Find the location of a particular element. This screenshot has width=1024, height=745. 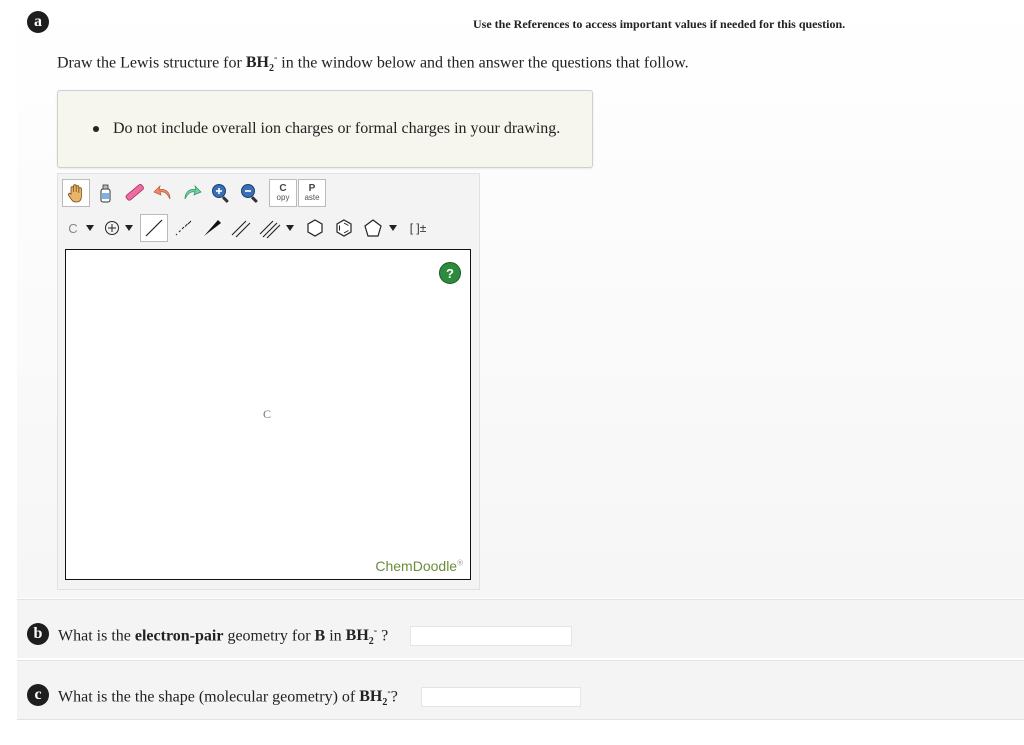

single-bond-icon is located at coordinates (154, 228).